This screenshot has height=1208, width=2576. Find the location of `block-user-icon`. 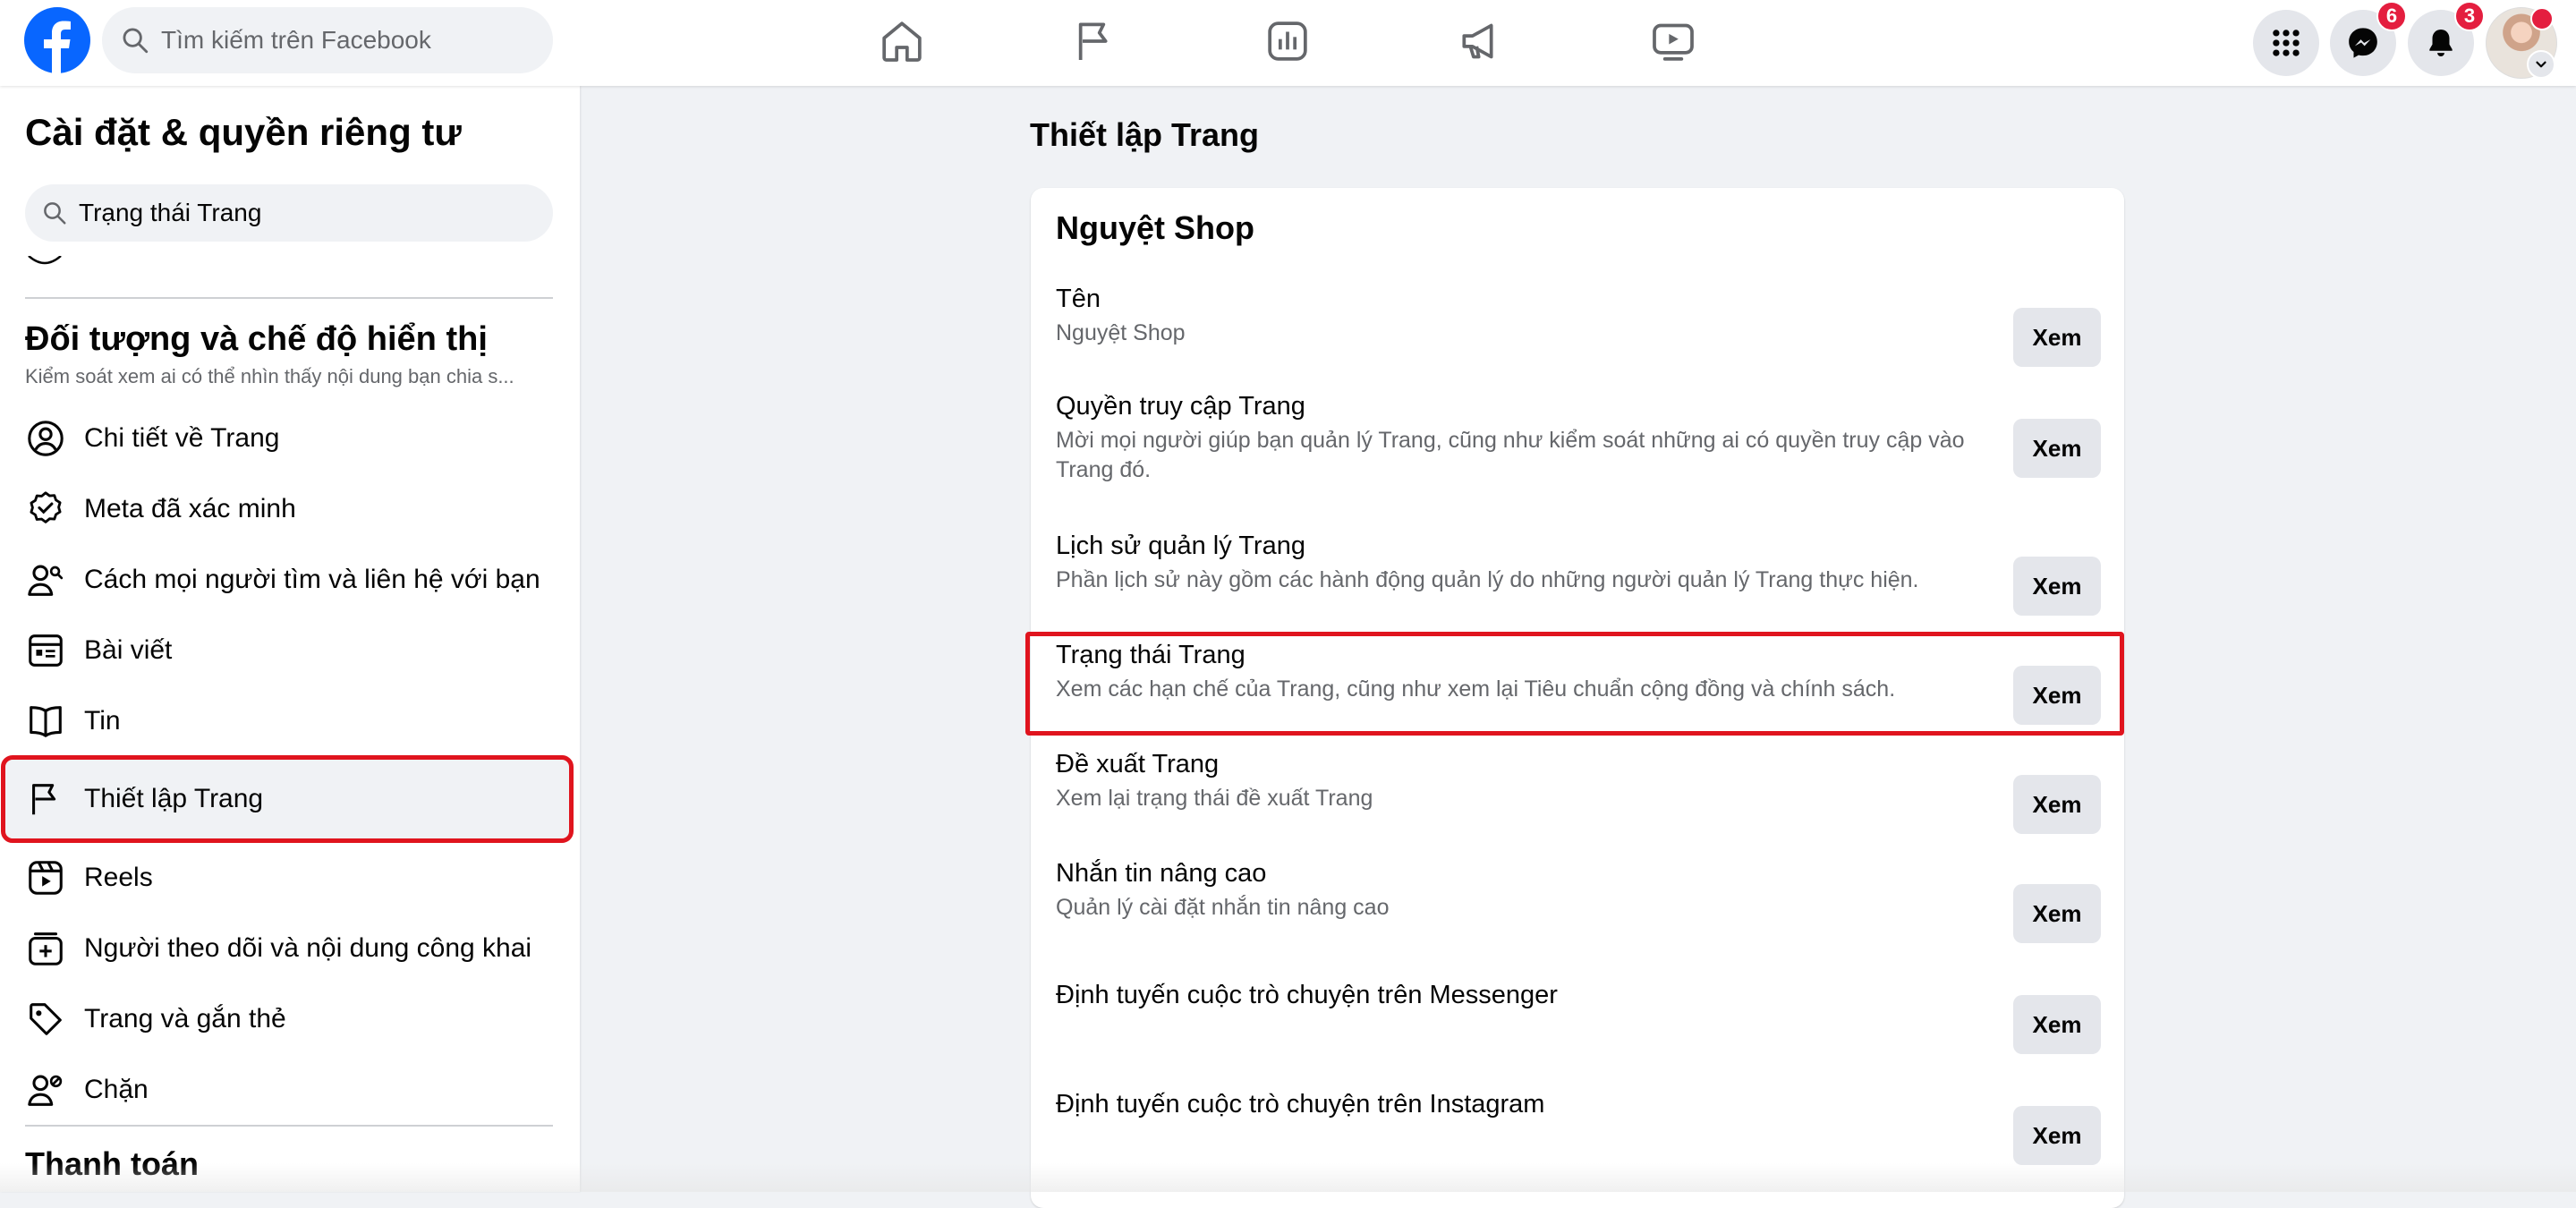

block-user-icon is located at coordinates (45, 1090).